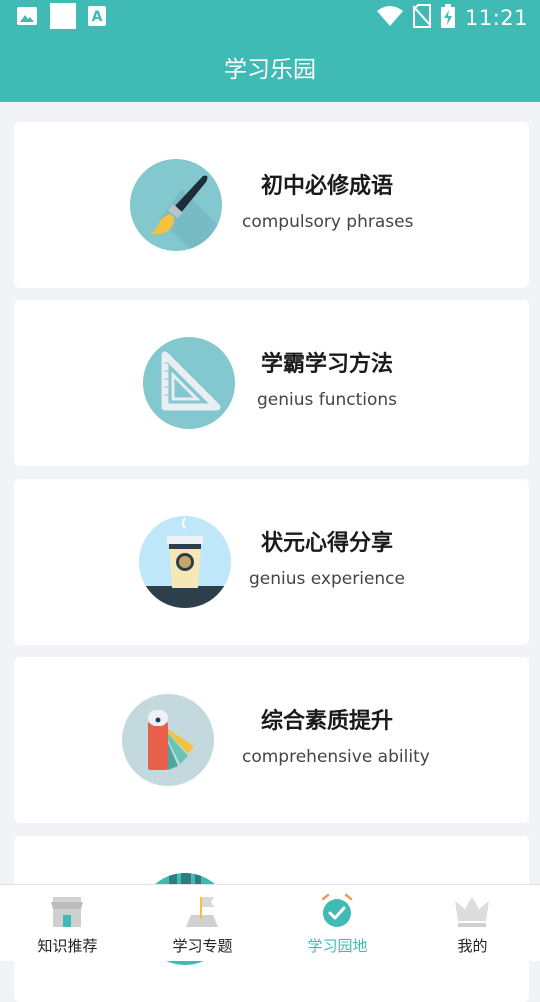  I want to click on triangle-ruler-icon, so click(189, 383).